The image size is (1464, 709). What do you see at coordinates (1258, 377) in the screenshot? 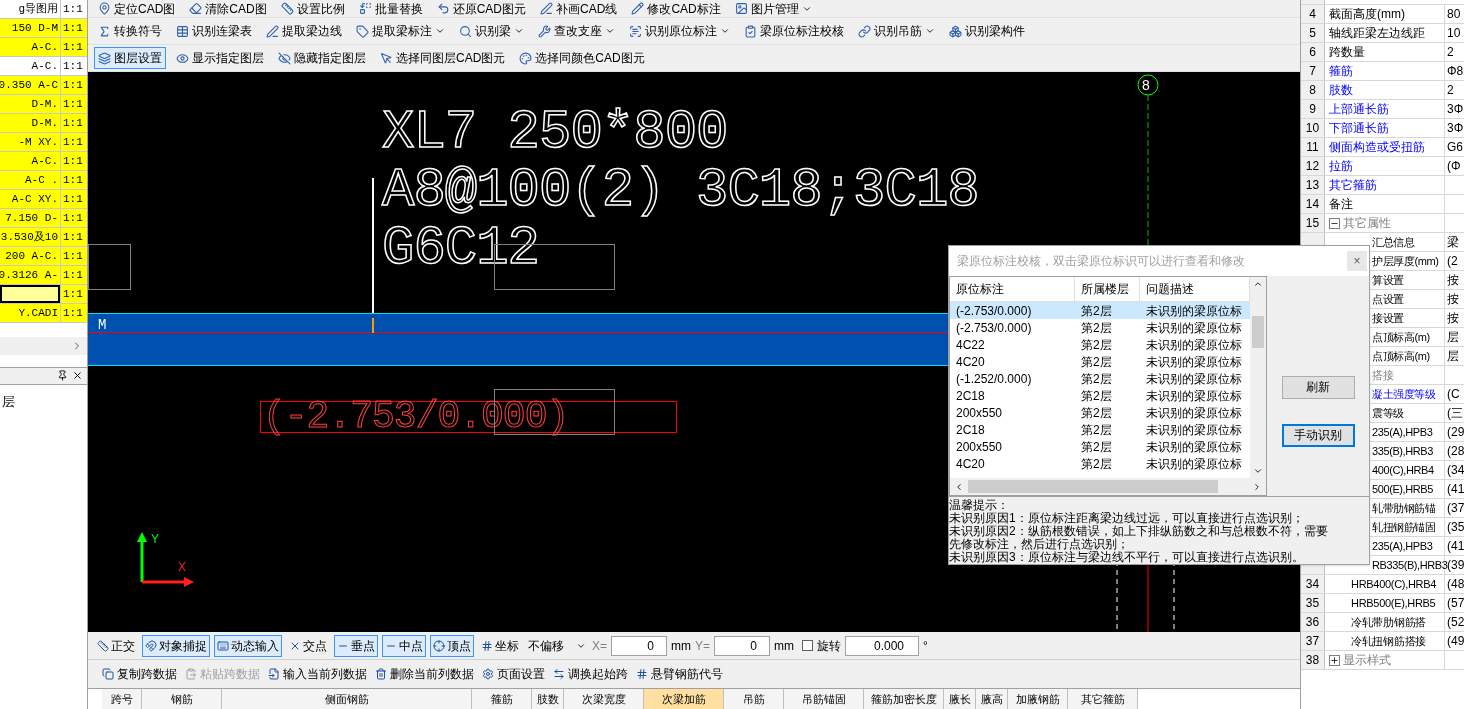
I see `vertical-scrollbar` at bounding box center [1258, 377].